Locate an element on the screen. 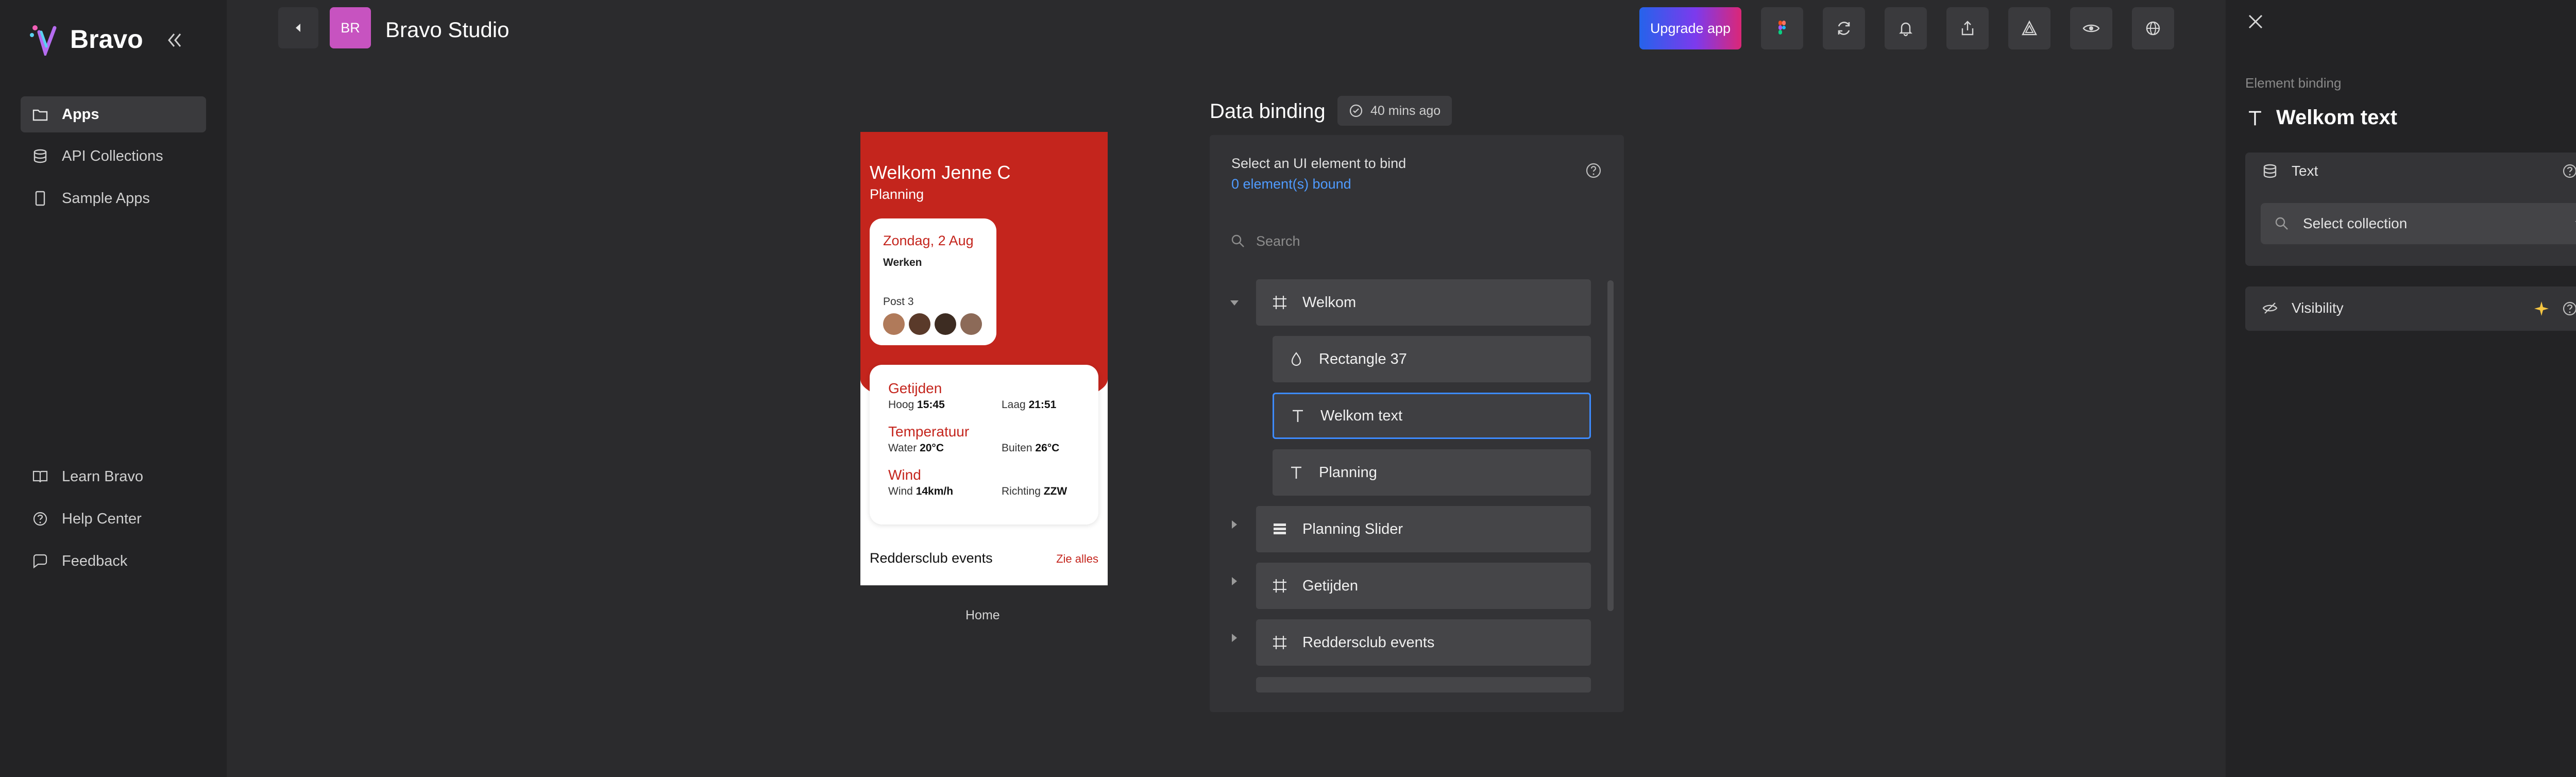 This screenshot has height=777, width=2576. layer-getijden: Getijden is located at coordinates (1423, 586).